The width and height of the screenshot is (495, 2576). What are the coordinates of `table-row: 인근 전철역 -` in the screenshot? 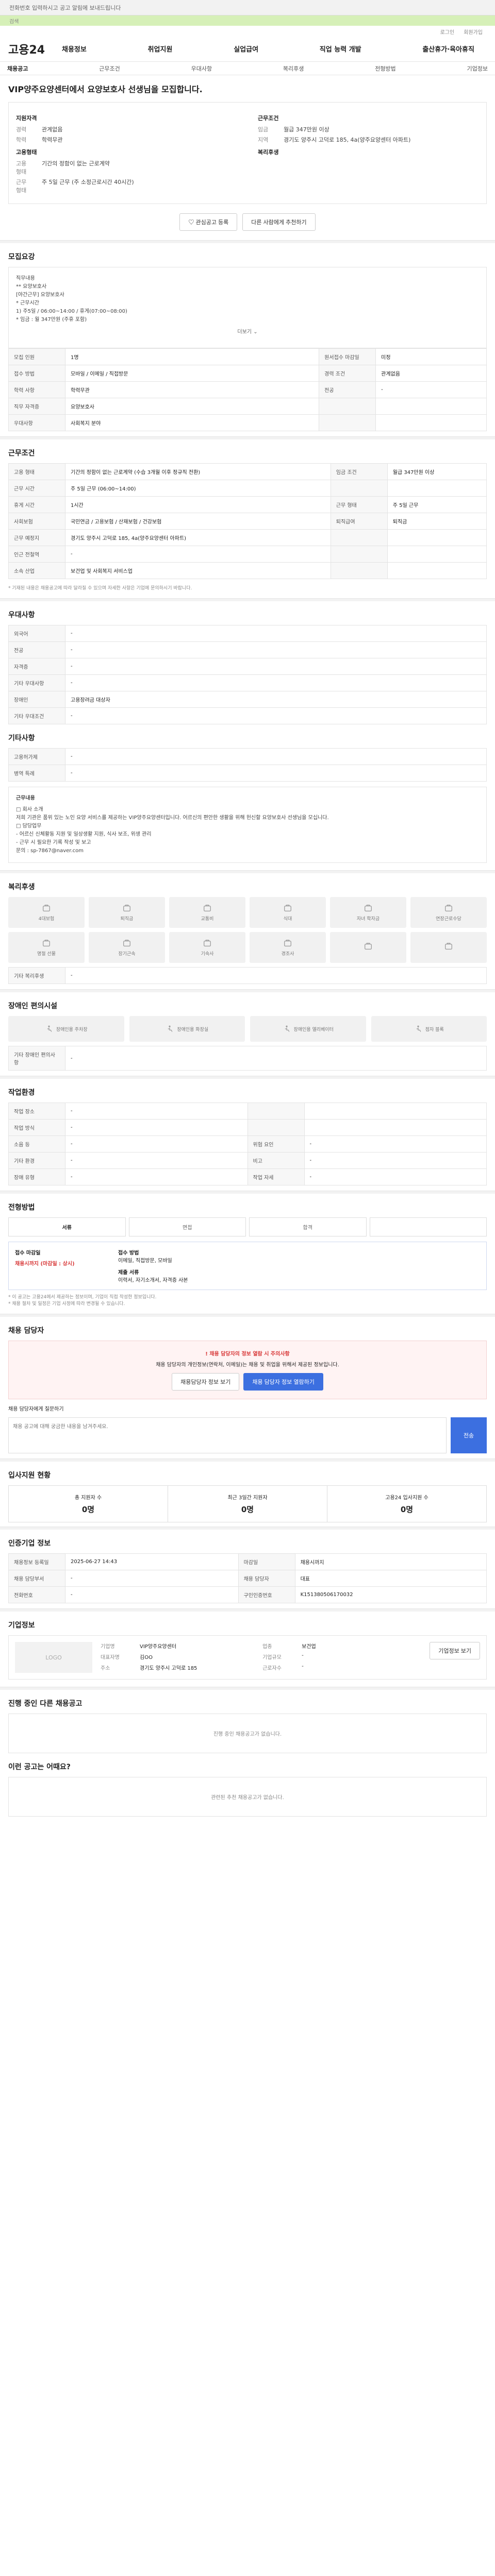 It's located at (247, 554).